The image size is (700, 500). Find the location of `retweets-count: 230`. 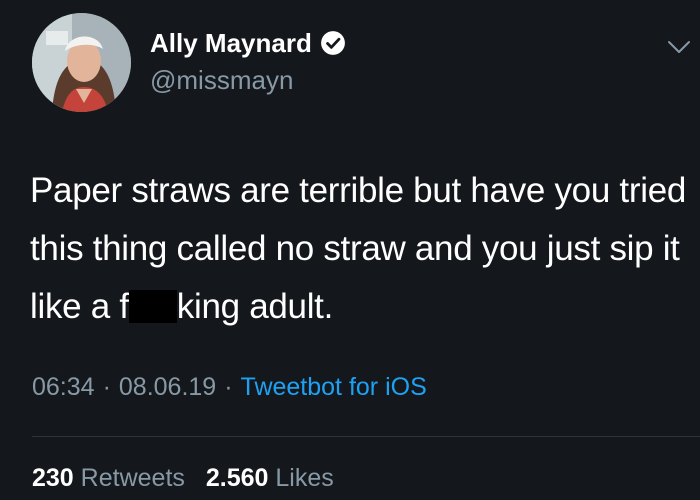

retweets-count: 230 is located at coordinates (53, 478).